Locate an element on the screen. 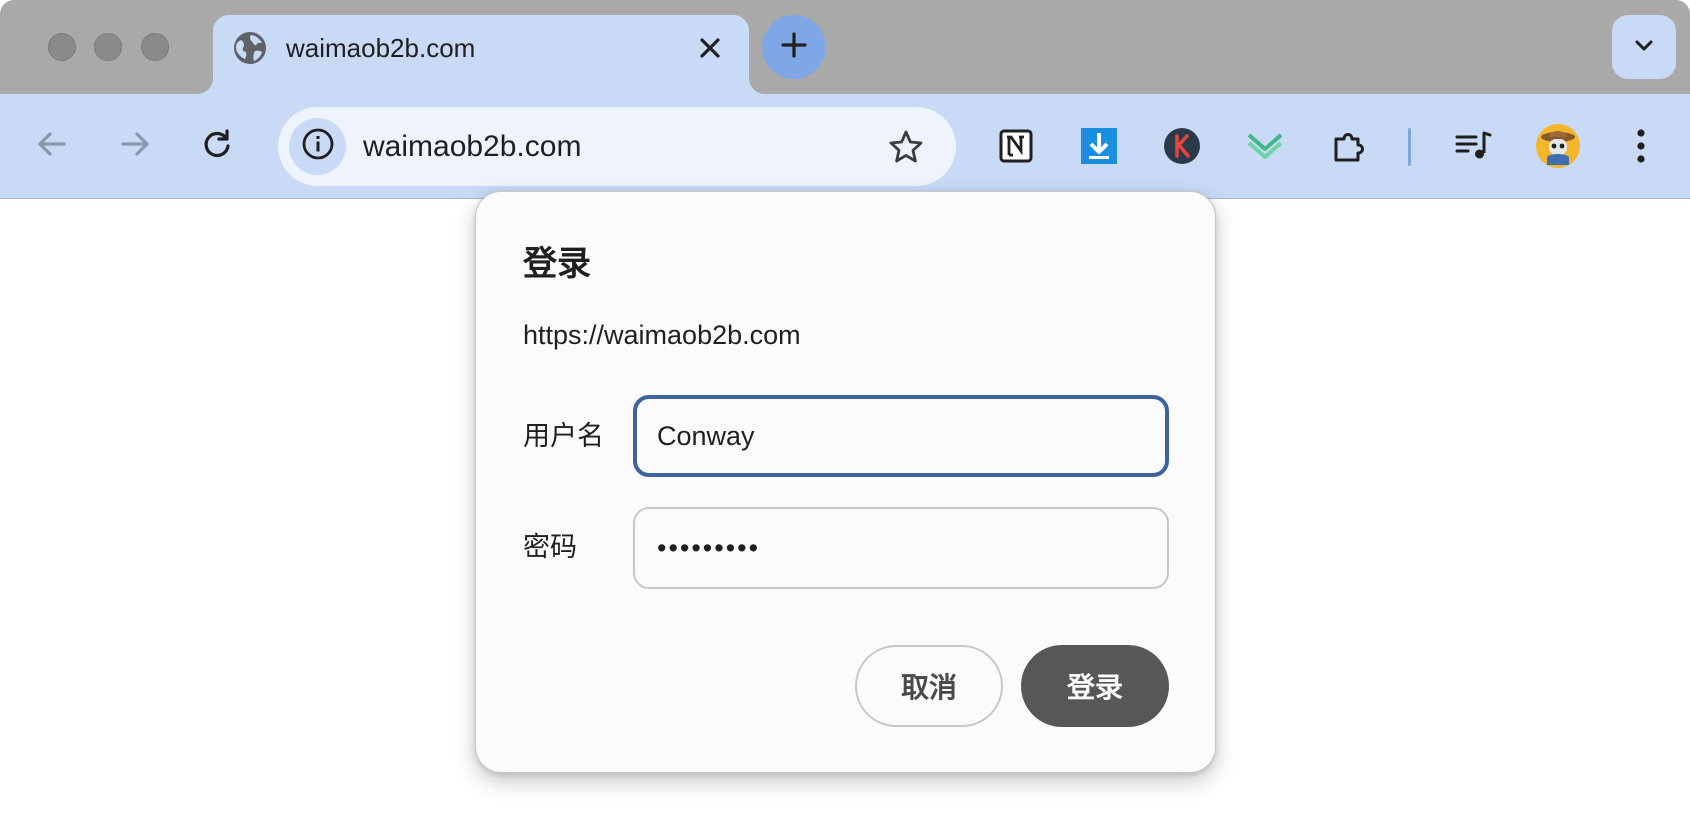 This screenshot has height=829, width=1690. login-button: 登录 is located at coordinates (1095, 686).